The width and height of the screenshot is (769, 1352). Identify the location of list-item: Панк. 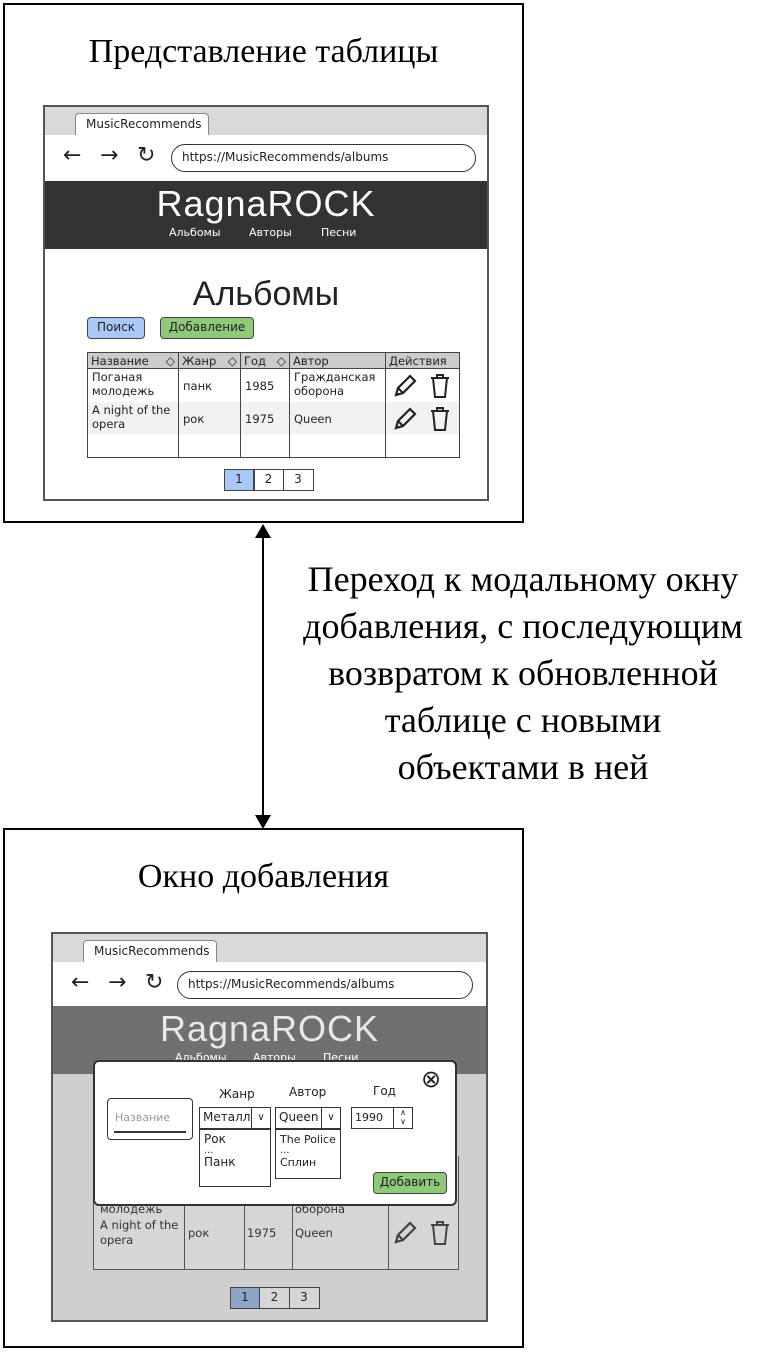
(235, 1162).